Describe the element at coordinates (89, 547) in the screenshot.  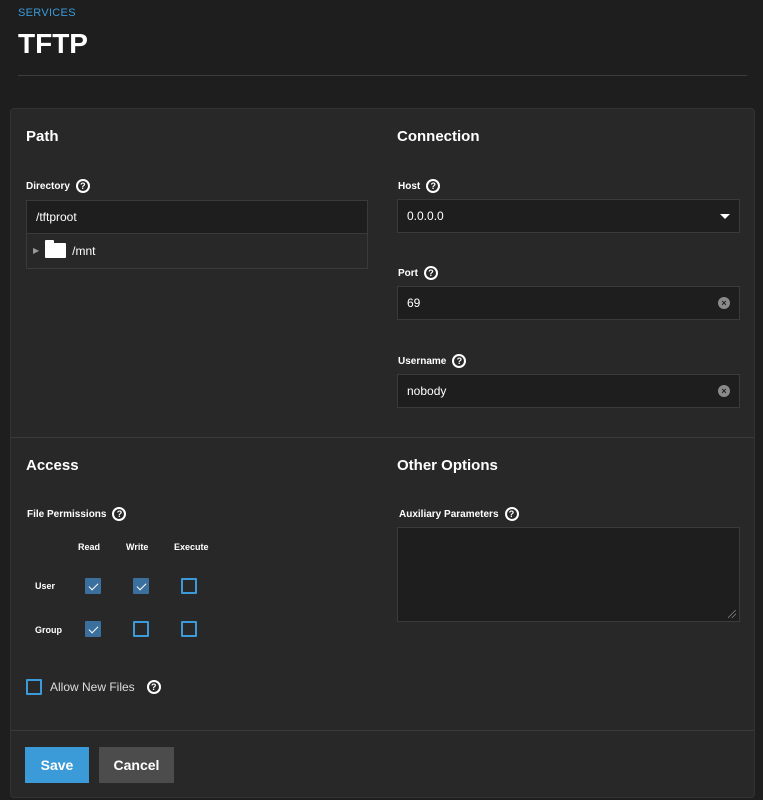
I see `perm-column-read: Read` at that location.